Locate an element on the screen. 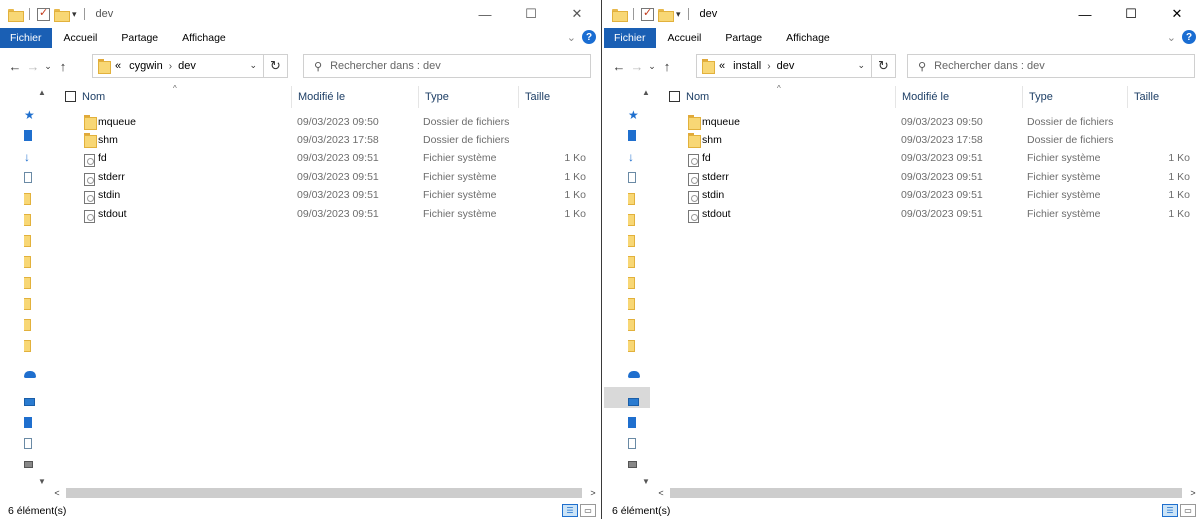 The image size is (1200, 519). back-arrow-icon: ← is located at coordinates (15, 66).